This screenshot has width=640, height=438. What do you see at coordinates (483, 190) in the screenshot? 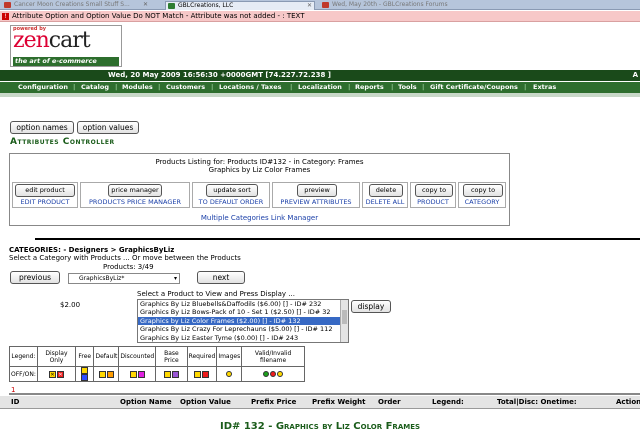
I see `copy-to-category-button: copy to` at bounding box center [483, 190].